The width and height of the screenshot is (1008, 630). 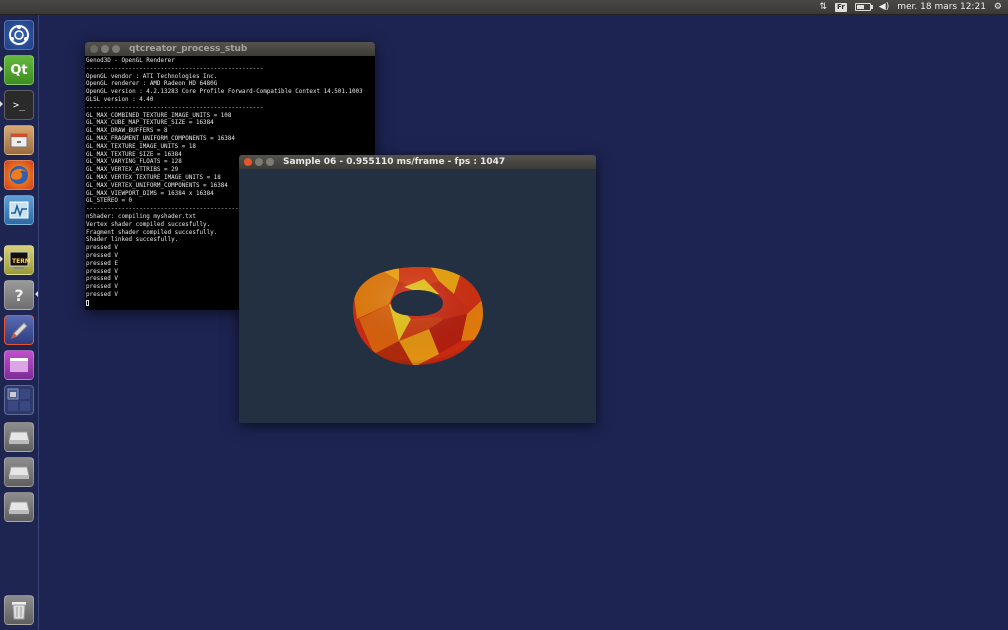 What do you see at coordinates (127, 131) in the screenshot?
I see `terminal-line: GL_MAX_DRAW_BUFFERS = 8` at bounding box center [127, 131].